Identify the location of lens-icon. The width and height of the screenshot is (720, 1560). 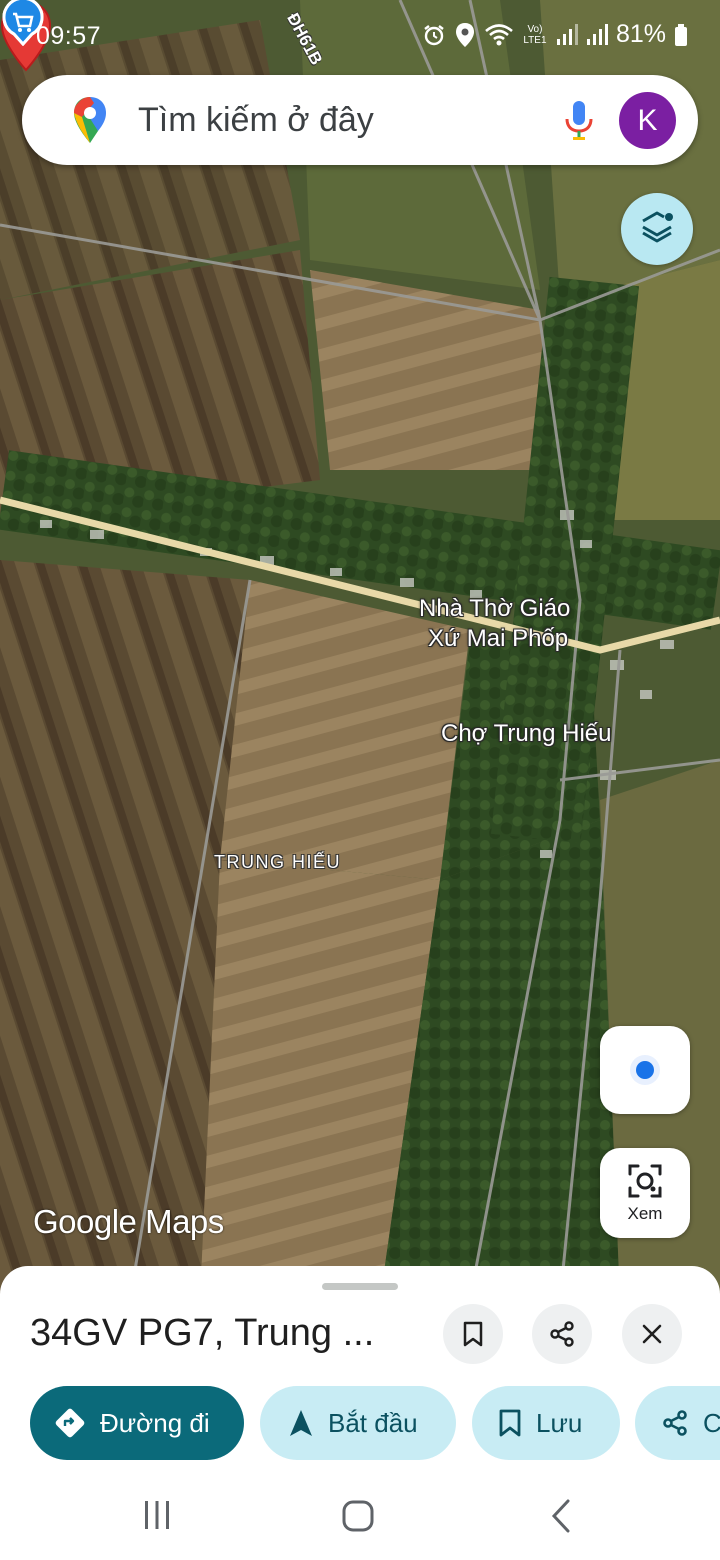
(645, 1181).